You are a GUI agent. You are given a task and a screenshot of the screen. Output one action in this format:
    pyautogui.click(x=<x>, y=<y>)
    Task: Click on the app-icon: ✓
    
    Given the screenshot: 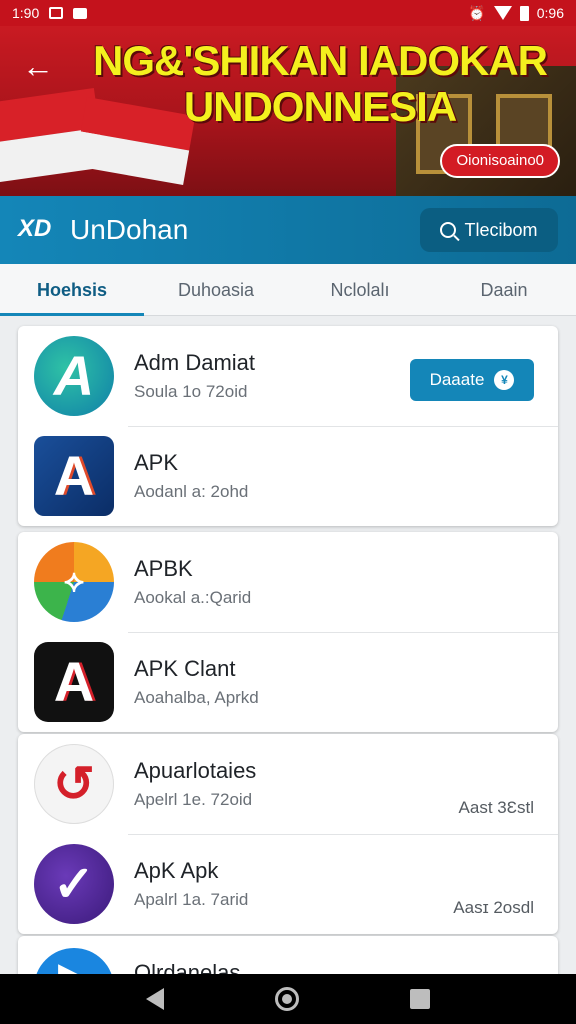 What is the action you would take?
    pyautogui.click(x=74, y=884)
    